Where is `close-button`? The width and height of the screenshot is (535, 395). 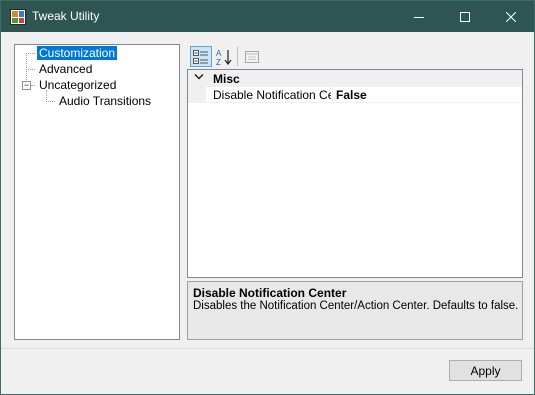
close-button is located at coordinates (511, 16).